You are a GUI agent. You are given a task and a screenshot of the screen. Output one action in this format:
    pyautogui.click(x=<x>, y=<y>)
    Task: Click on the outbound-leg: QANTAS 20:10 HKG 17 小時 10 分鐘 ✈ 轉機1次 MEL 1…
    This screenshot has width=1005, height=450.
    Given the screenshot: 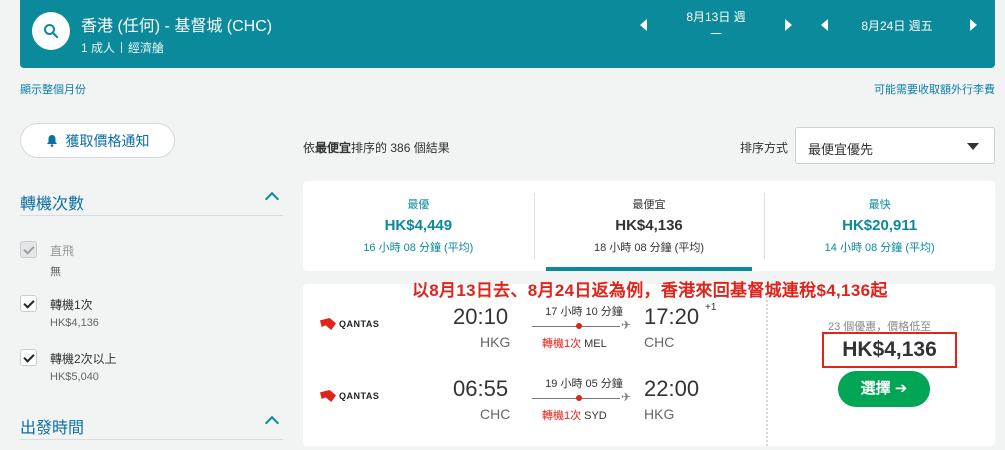 What is the action you would take?
    pyautogui.click(x=534, y=326)
    